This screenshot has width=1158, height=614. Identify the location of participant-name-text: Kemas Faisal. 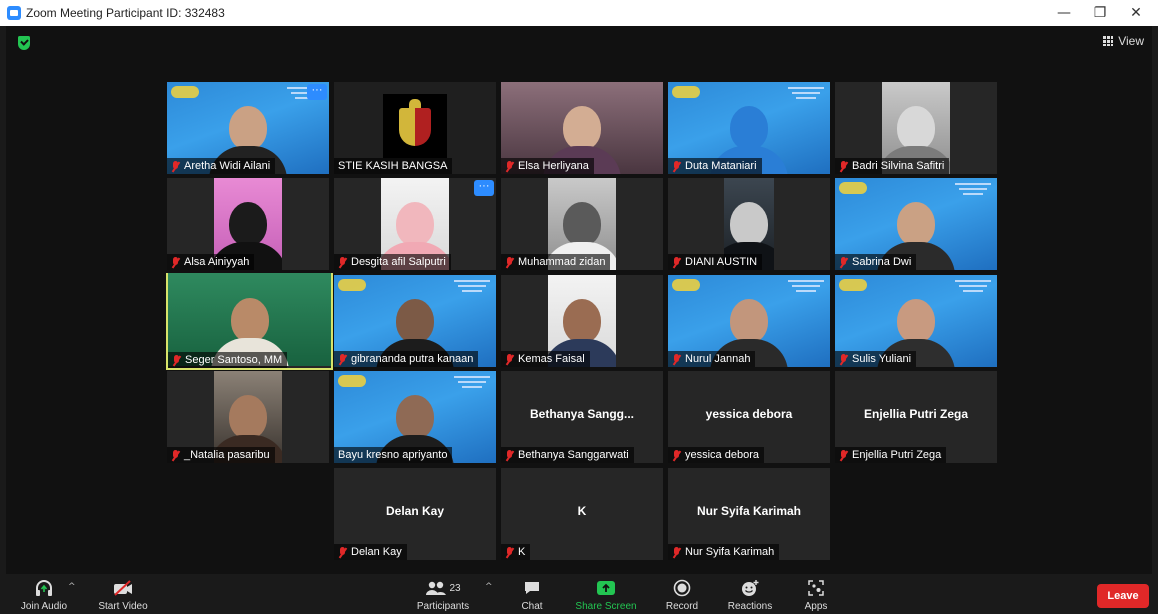
(551, 359).